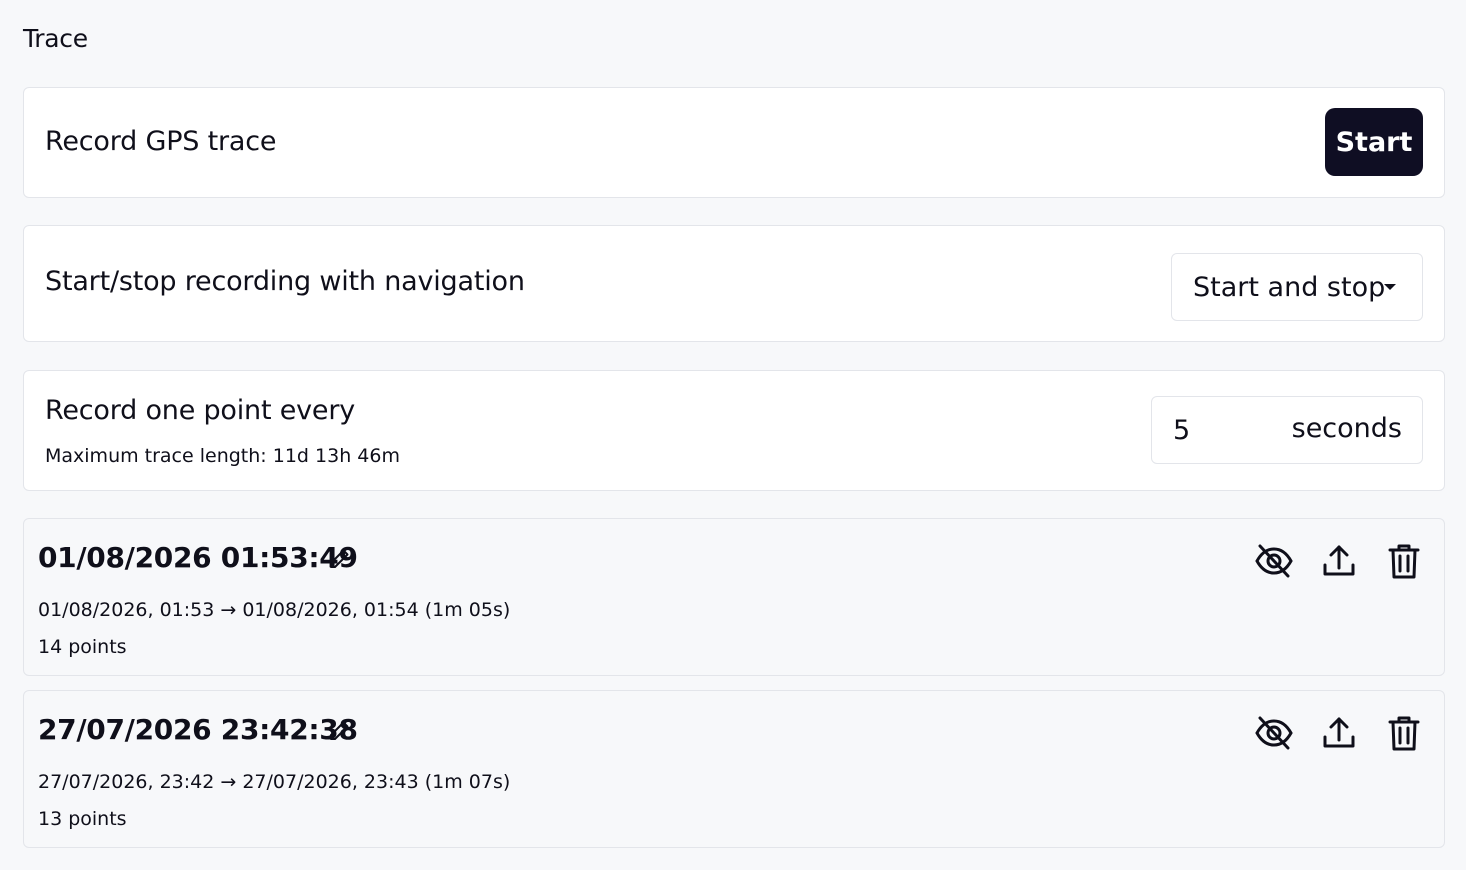 Image resolution: width=1466 pixels, height=870 pixels. What do you see at coordinates (161, 141) in the screenshot?
I see `record-label: Record GPS trace` at bounding box center [161, 141].